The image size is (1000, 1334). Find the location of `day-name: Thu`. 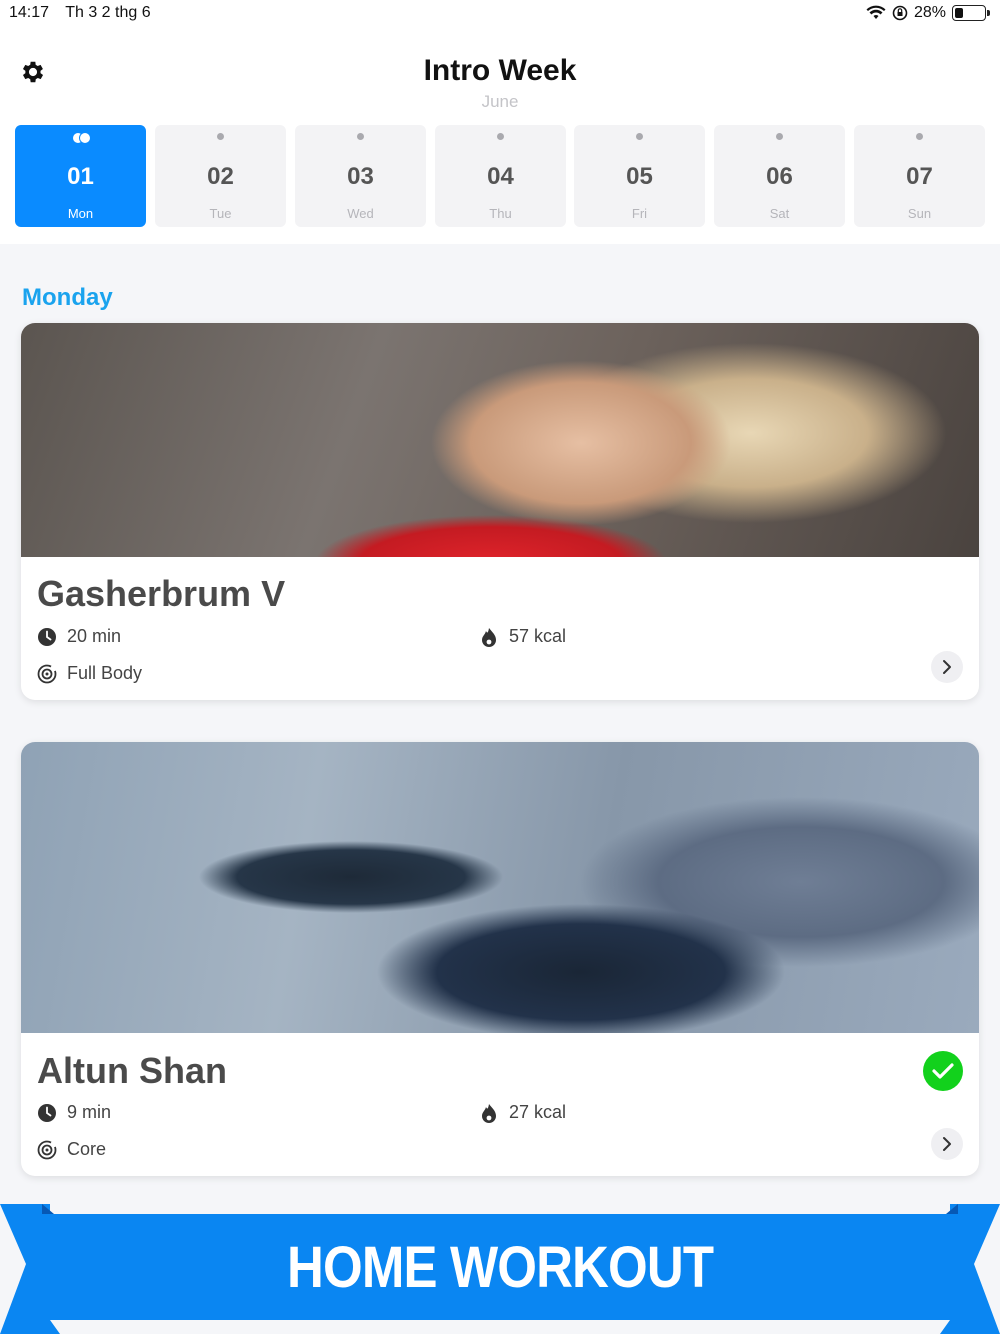

day-name: Thu is located at coordinates (500, 213).